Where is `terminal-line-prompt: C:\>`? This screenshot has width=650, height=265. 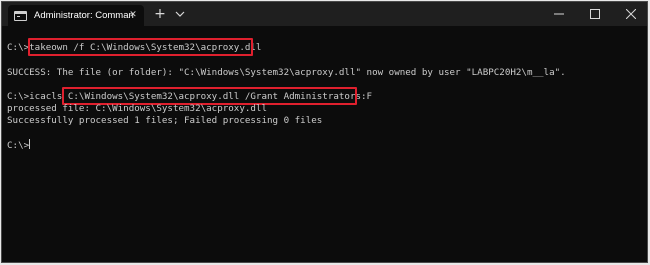
terminal-line-prompt: C:\> is located at coordinates (19, 145).